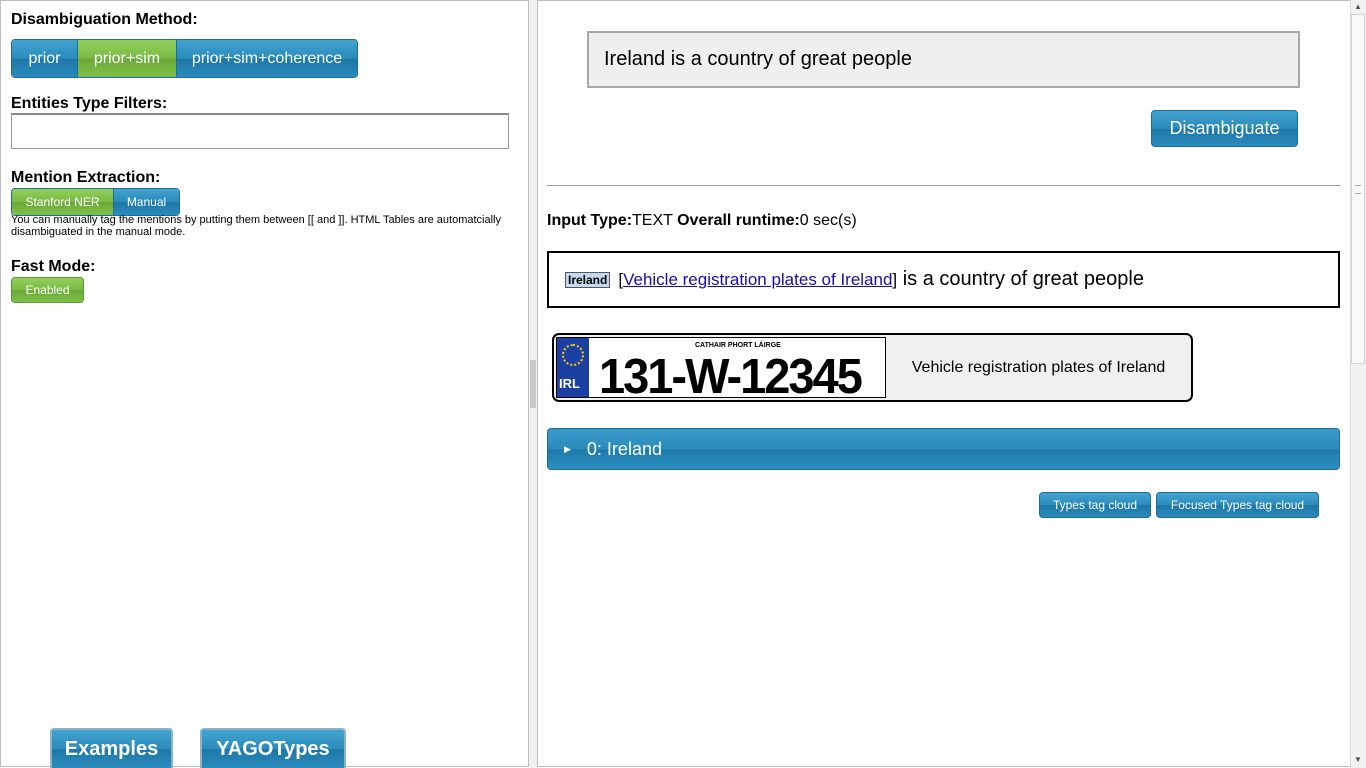 This screenshot has width=1366, height=768. I want to click on scroll-down-arrow-icon: ▼, so click(1358, 760).